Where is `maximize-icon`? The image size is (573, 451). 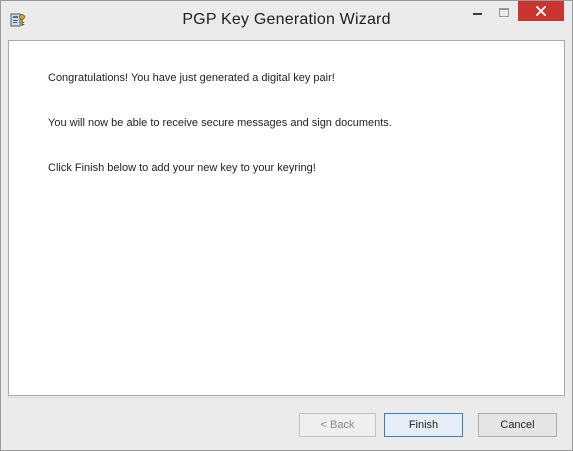 maximize-icon is located at coordinates (504, 12).